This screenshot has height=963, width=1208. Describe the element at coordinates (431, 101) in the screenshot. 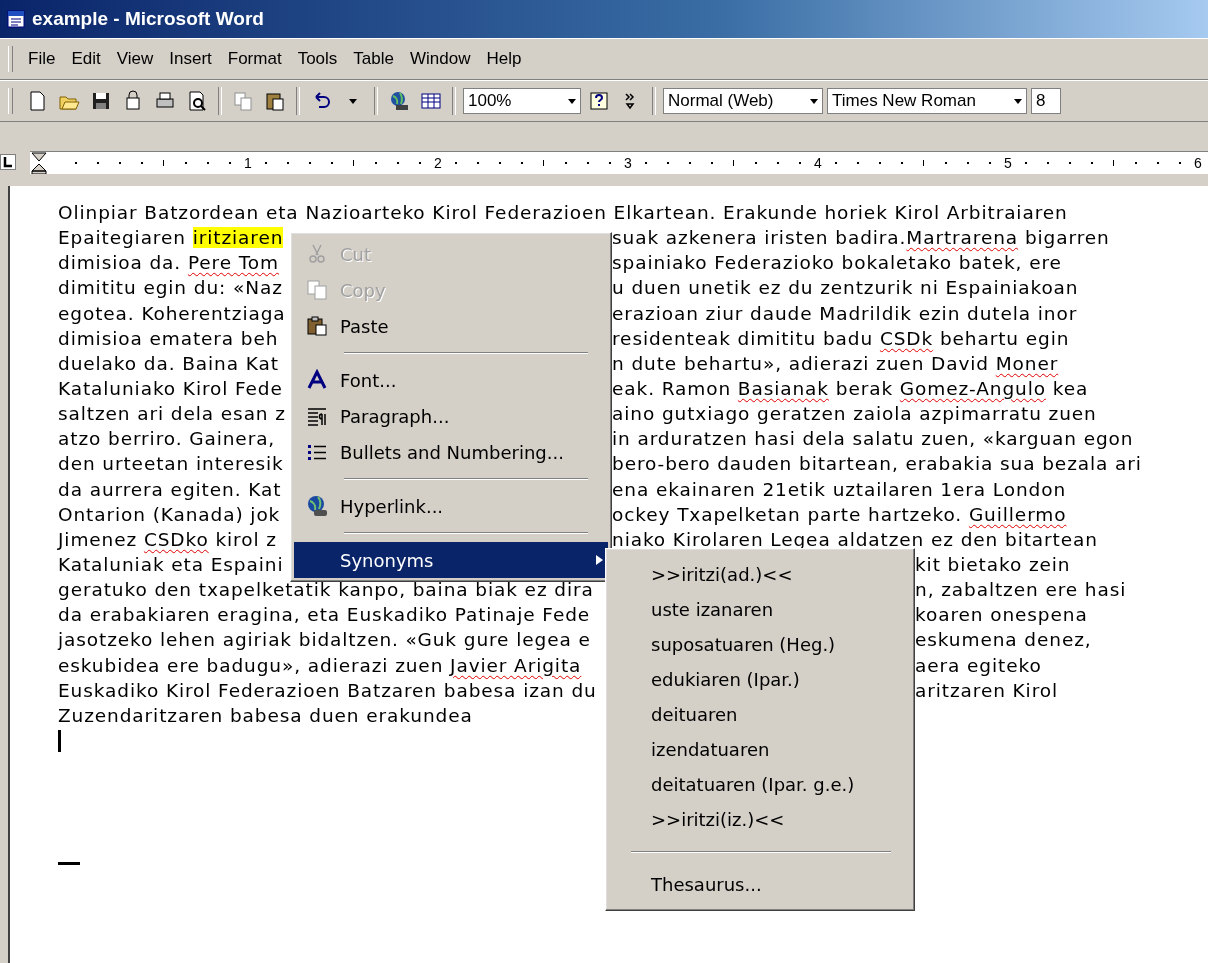

I see `table-icon` at that location.